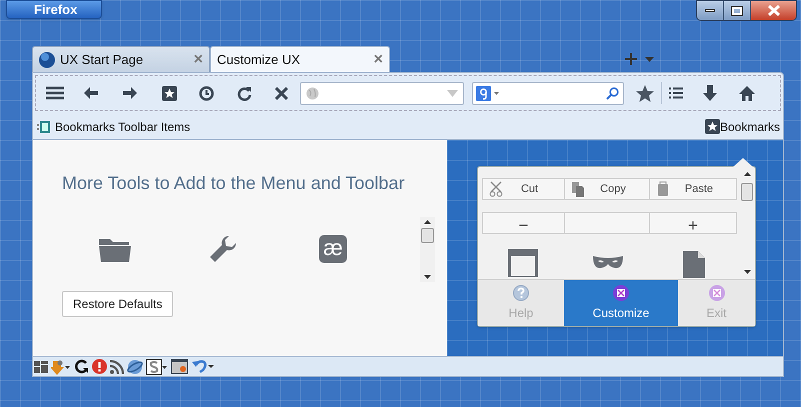 Image resolution: width=801 pixels, height=407 pixels. What do you see at coordinates (578, 189) in the screenshot?
I see `copy-icon` at bounding box center [578, 189].